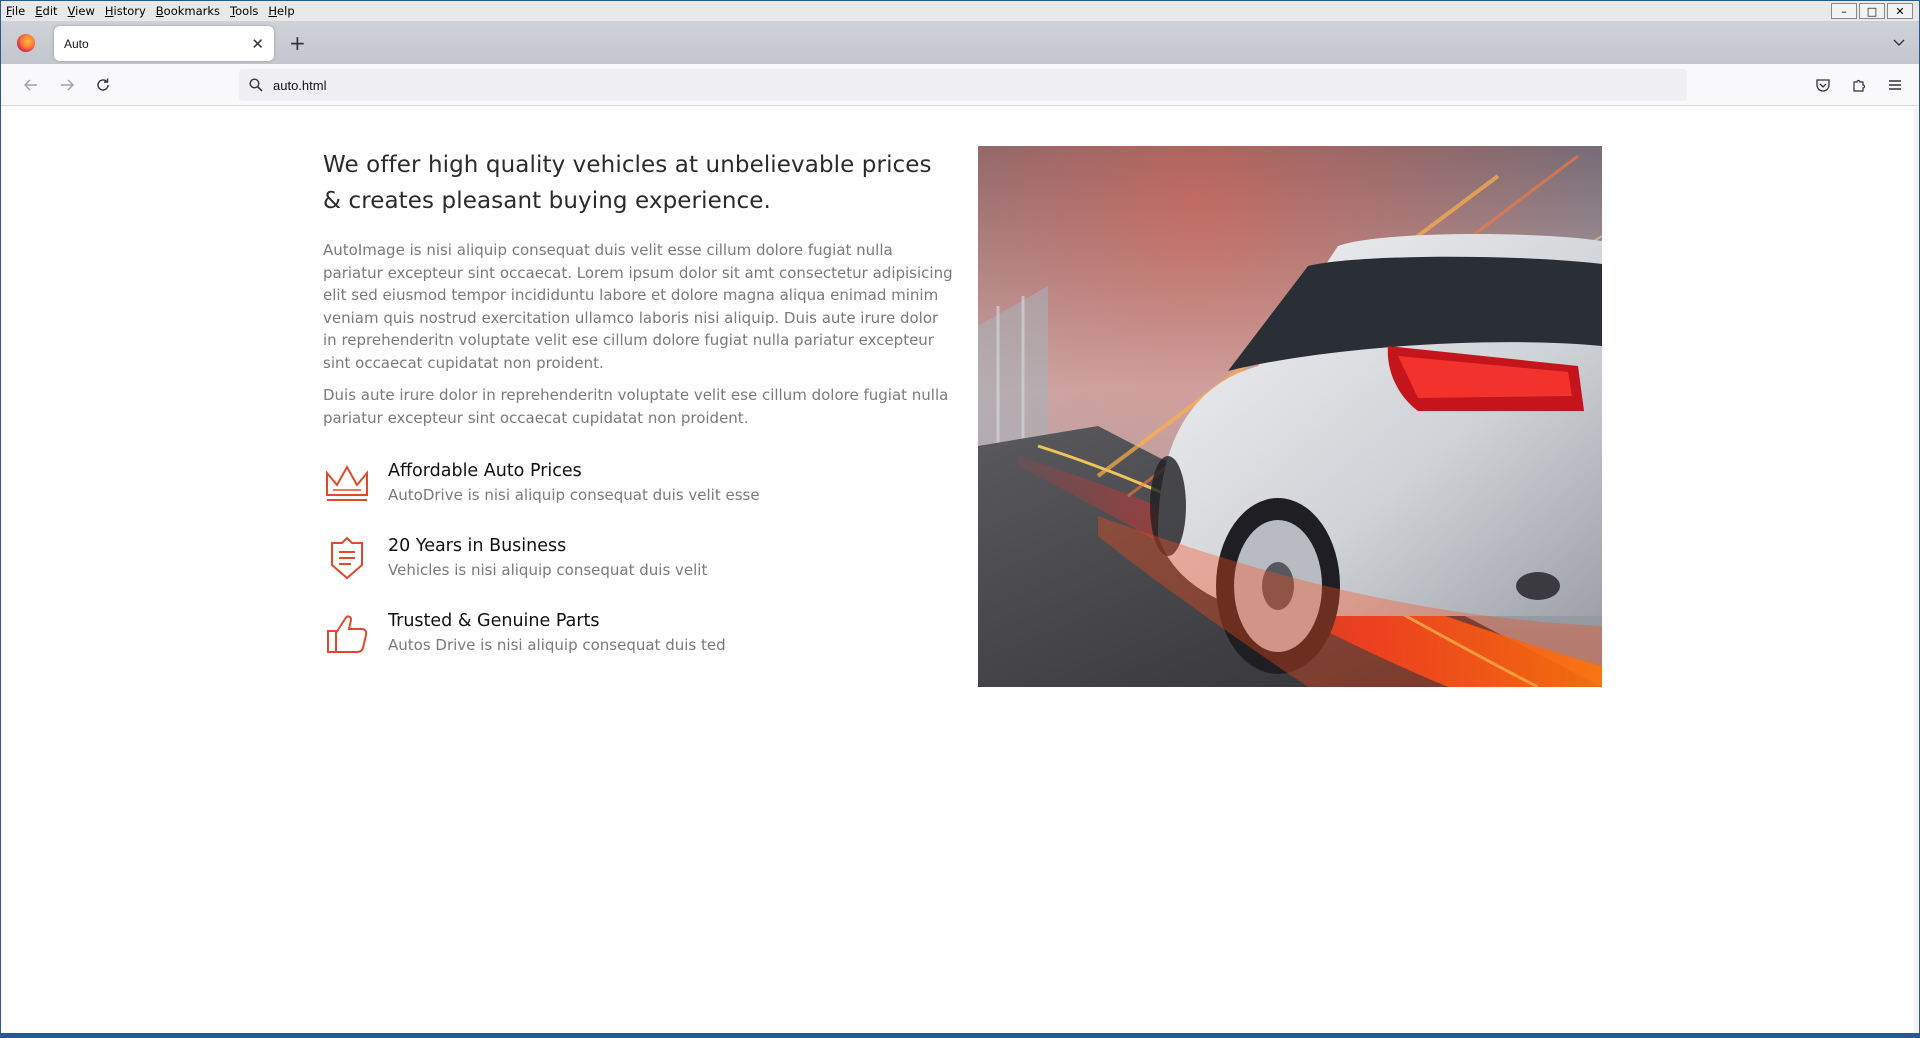 Image resolution: width=1920 pixels, height=1038 pixels. Describe the element at coordinates (1899, 42) in the screenshot. I see `list-all-tabs-icon` at that location.